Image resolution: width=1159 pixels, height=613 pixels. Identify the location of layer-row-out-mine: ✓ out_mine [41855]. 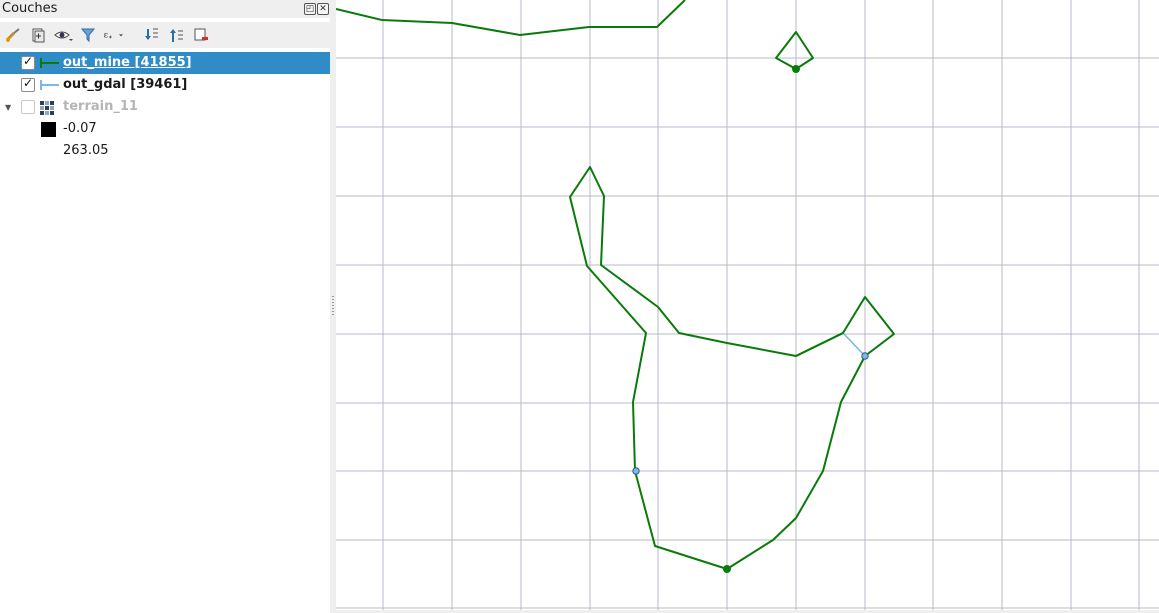
(165, 63).